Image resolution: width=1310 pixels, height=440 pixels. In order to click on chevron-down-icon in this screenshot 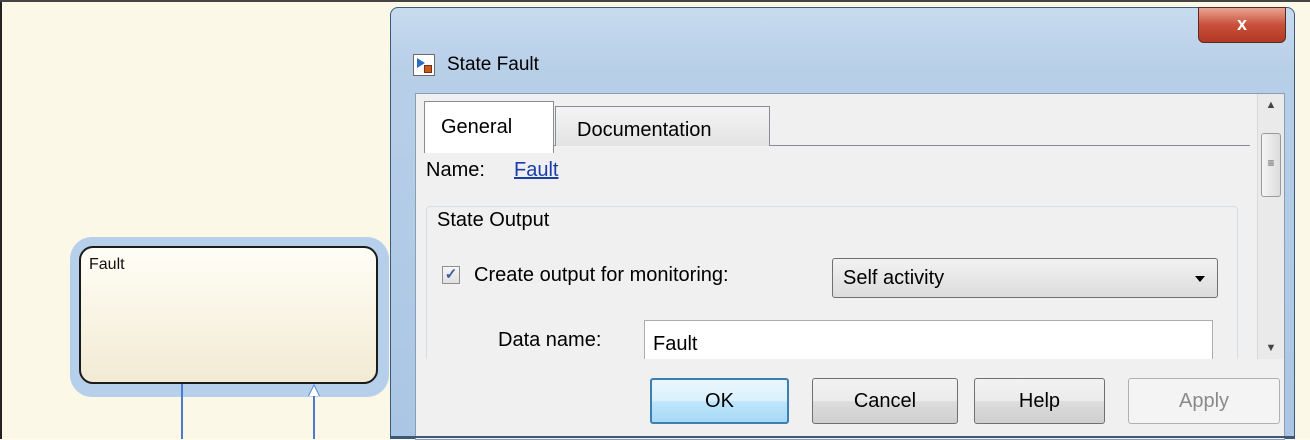, I will do `click(1200, 279)`.